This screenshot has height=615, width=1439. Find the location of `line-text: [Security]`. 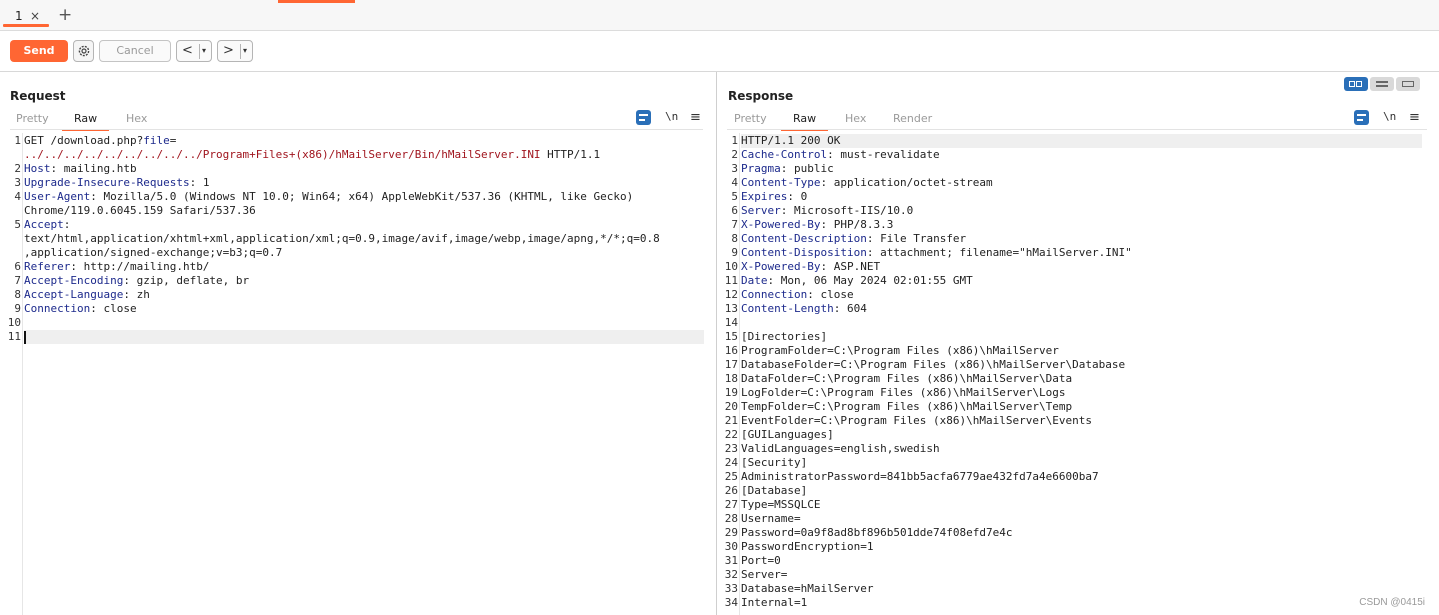

line-text: [Security] is located at coordinates (774, 462).